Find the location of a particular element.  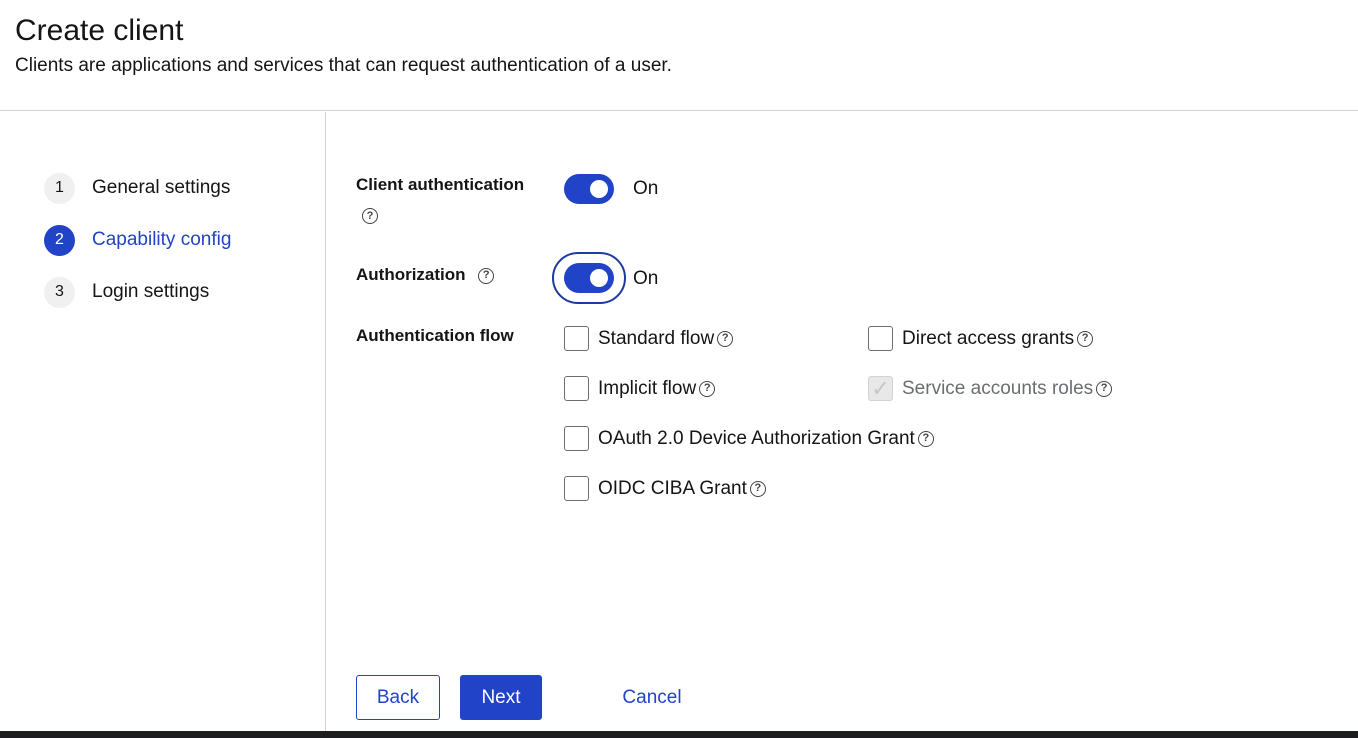

checkbox-box: ✓ is located at coordinates (880, 388).